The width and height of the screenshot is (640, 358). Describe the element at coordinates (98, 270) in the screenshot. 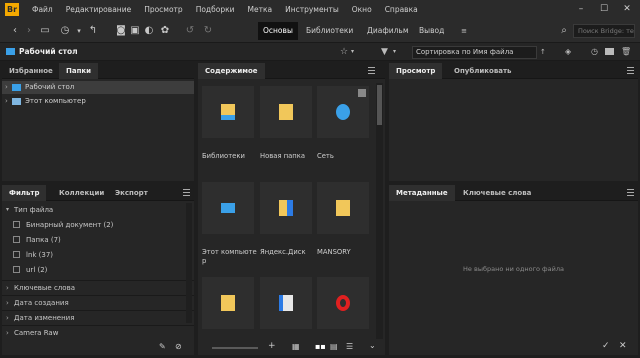

I see `filter-option: url (2)(2)` at that location.